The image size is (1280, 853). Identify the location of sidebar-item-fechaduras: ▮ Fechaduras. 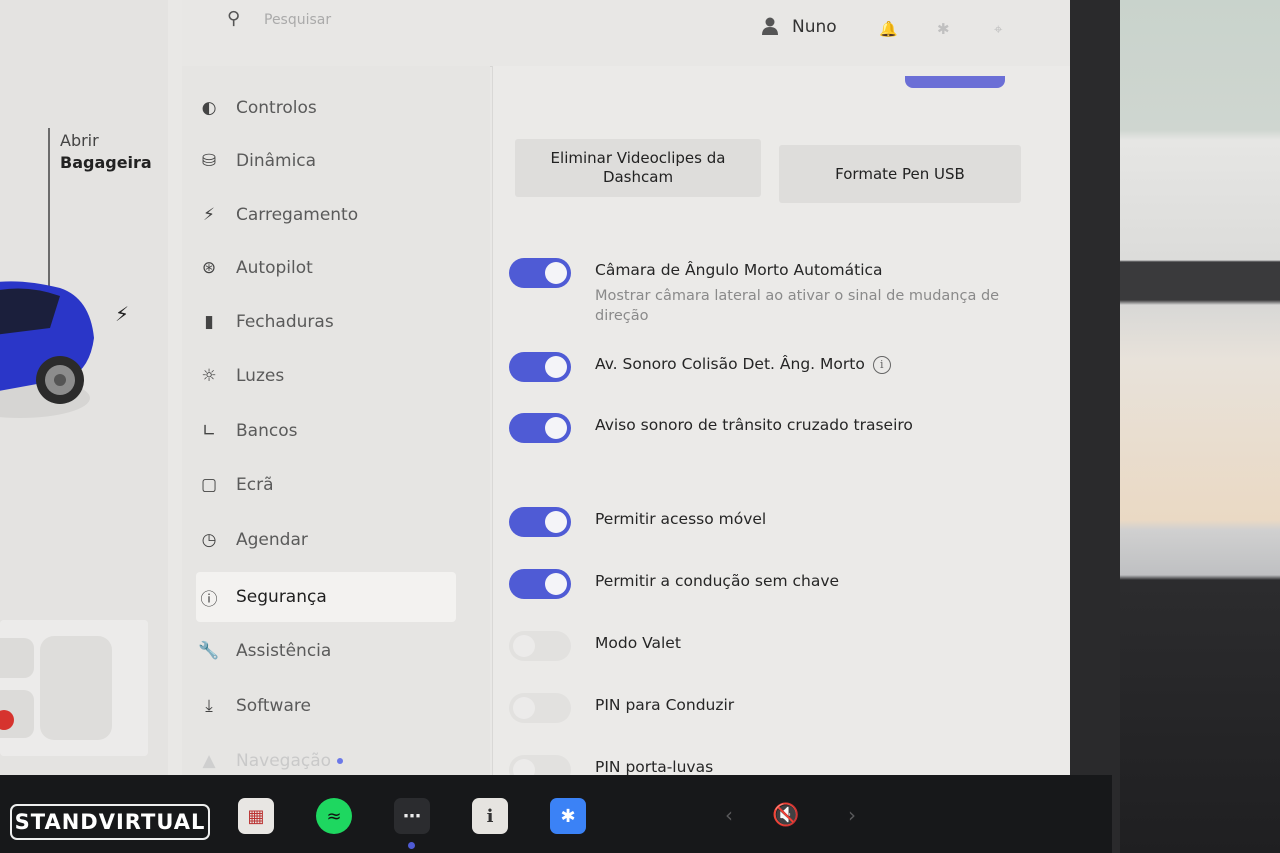
(326, 322).